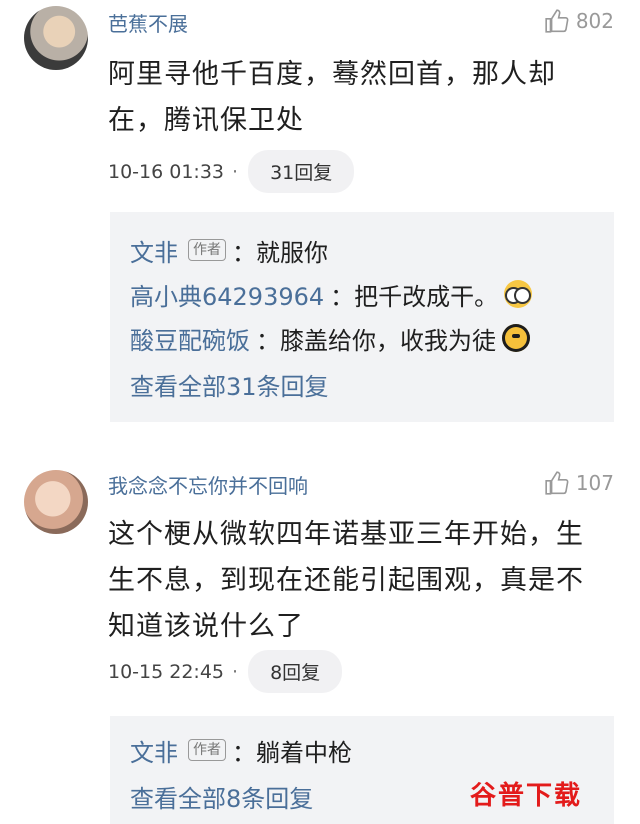 This screenshot has width=640, height=824. I want to click on like-button: 107, so click(579, 483).